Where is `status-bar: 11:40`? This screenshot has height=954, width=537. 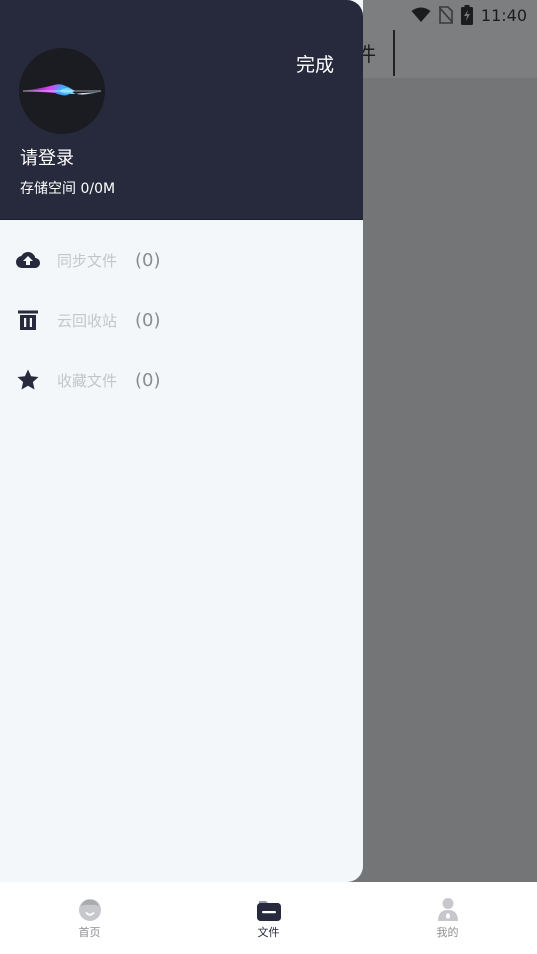 status-bar: 11:40 is located at coordinates (469, 15).